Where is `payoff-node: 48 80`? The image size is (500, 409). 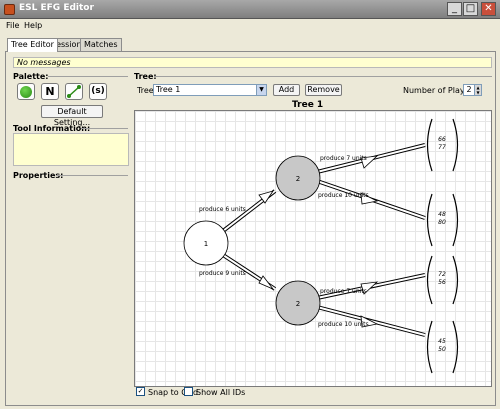
payoff-node: 48 80 is located at coordinates (442, 220).